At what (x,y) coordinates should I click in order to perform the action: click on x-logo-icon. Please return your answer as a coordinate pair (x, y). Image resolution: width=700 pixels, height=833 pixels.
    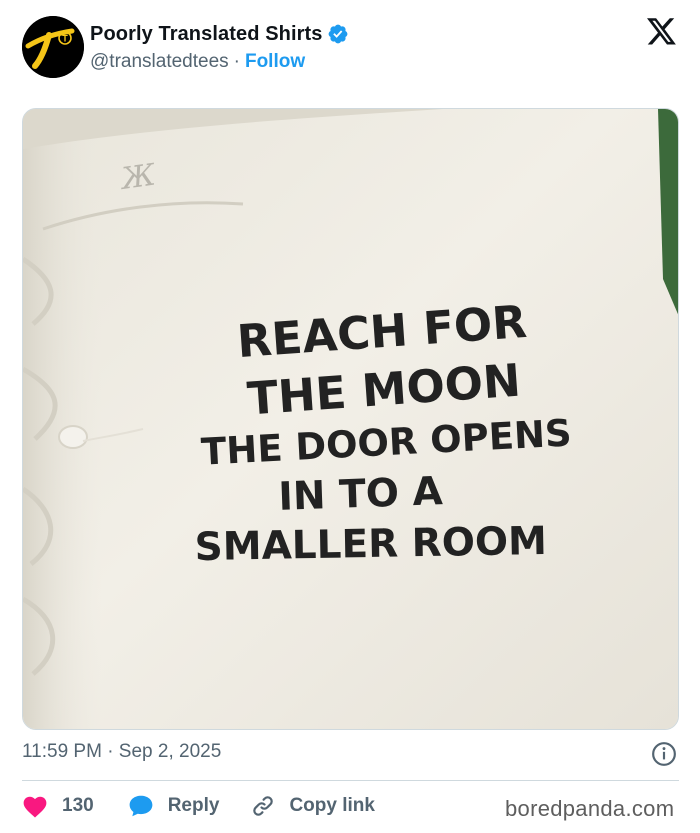
    Looking at the image, I should click on (662, 32).